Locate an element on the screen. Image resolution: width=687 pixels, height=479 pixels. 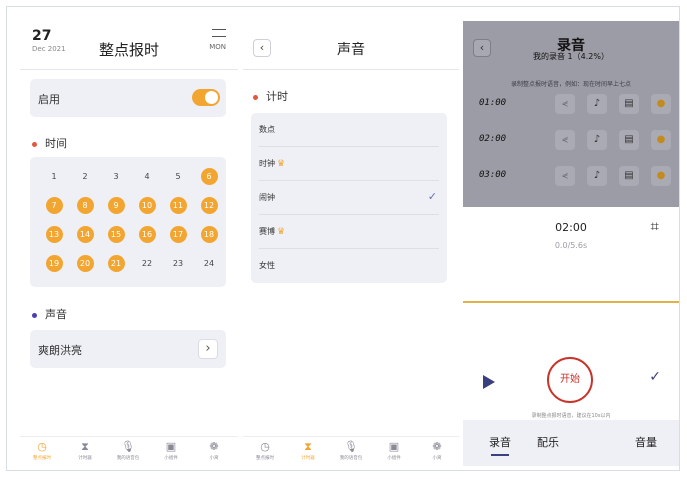
hour-cell: 13 is located at coordinates (54, 234).